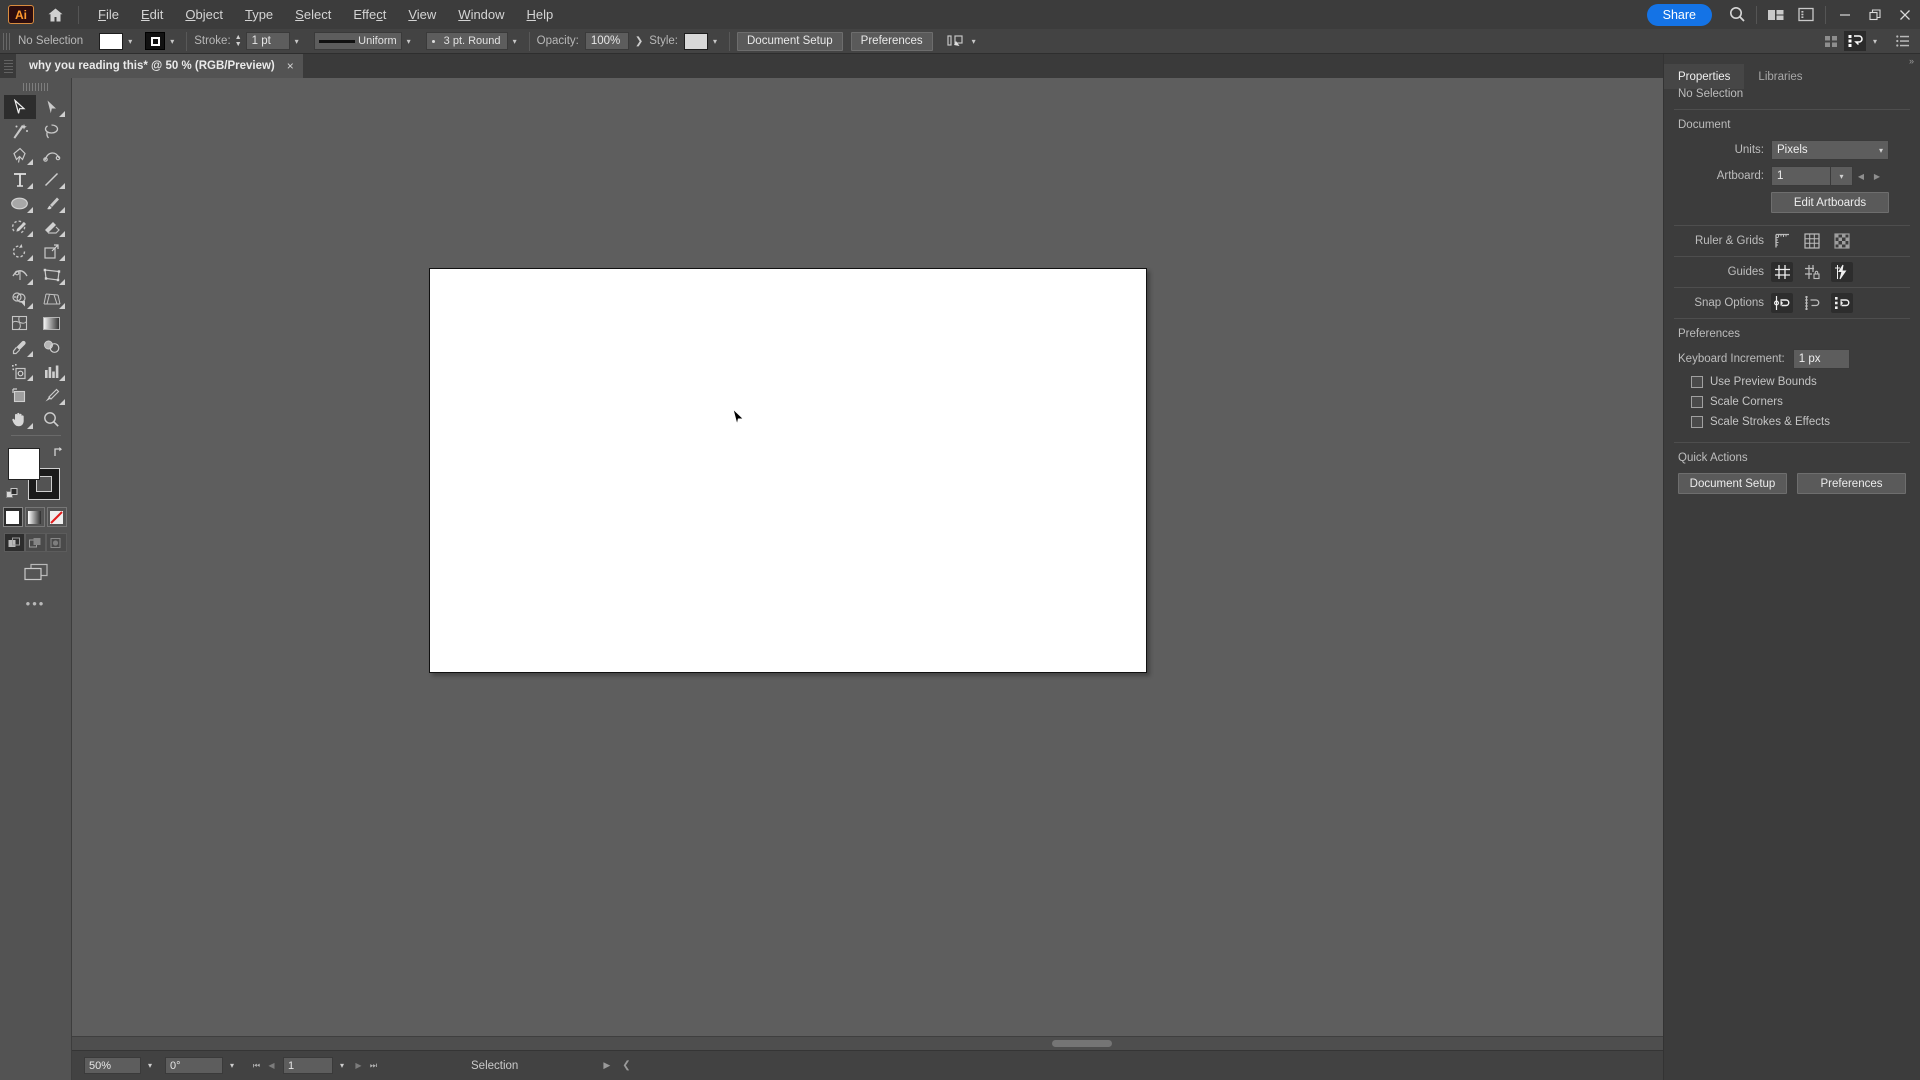 Image resolution: width=1920 pixels, height=1080 pixels. Describe the element at coordinates (1812, 272) in the screenshot. I see `lock-guides-icon` at that location.